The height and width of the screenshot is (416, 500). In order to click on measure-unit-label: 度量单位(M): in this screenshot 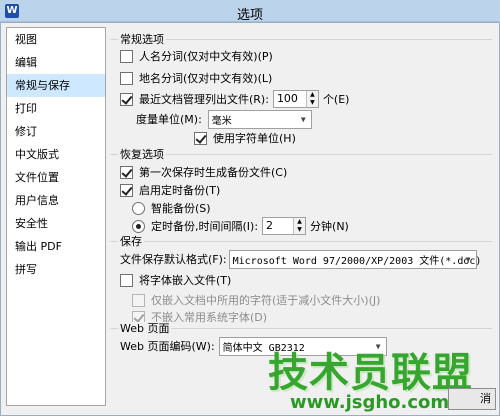, I will do `click(169, 119)`.